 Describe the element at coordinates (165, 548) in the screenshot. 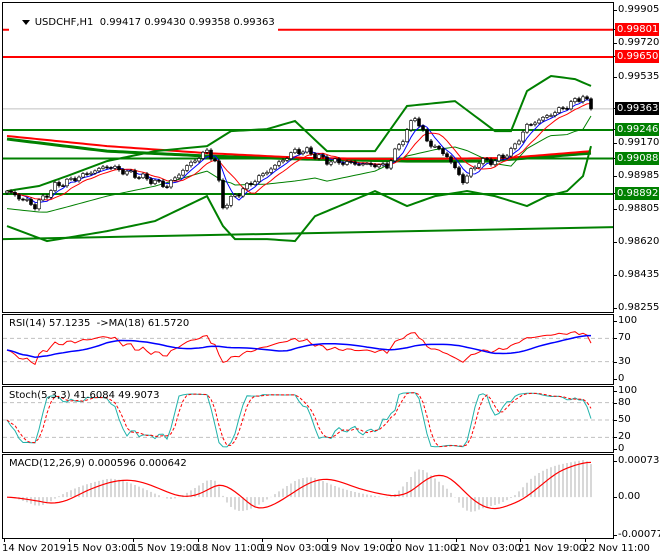

I see `time-axis-label: 15 Nov 19:00` at that location.